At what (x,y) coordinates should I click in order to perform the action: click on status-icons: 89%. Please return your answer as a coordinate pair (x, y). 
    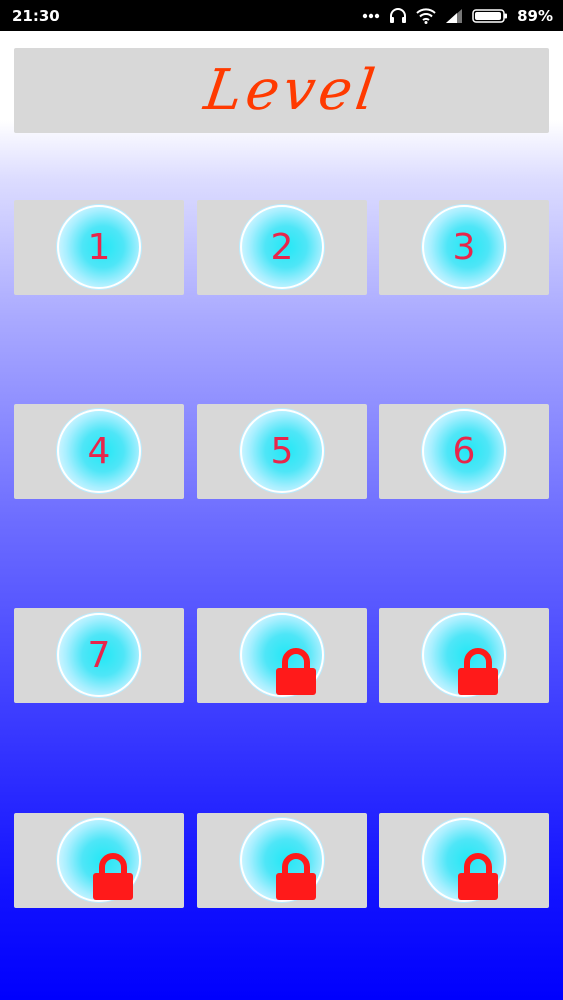
    Looking at the image, I should click on (457, 16).